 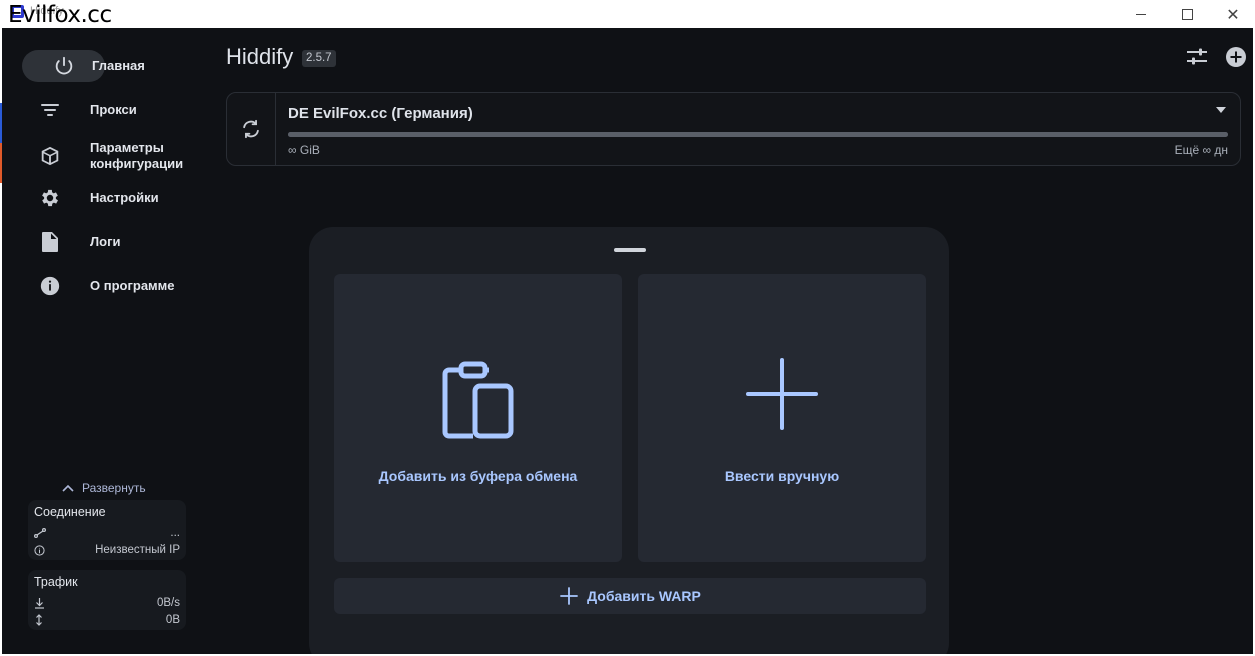 I want to click on traffic-speed-value: 0B/s, so click(x=168, y=603).